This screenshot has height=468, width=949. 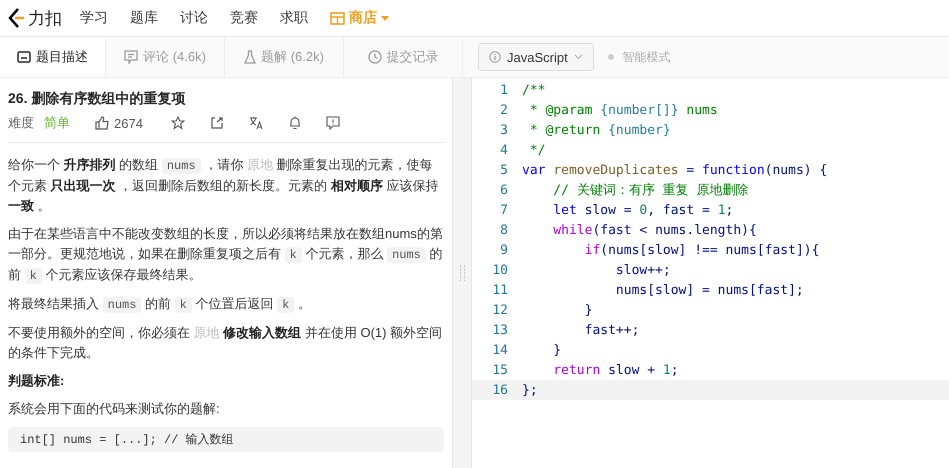 I want to click on code-sample: int[] nums = [...]; // 输入数组, so click(x=226, y=439).